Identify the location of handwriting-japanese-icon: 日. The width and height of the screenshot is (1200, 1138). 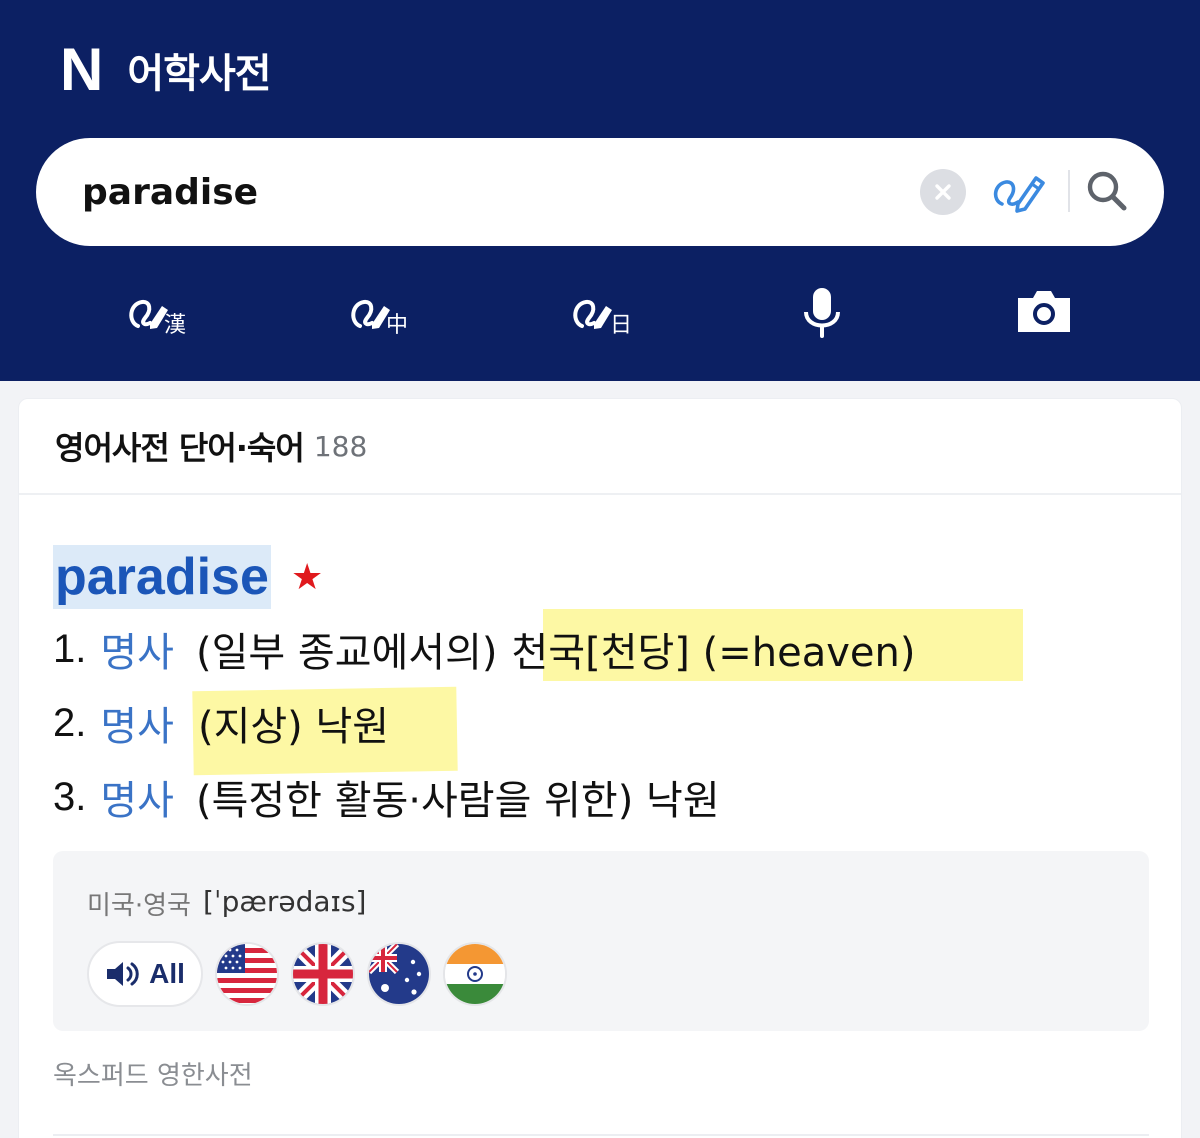
(602, 318).